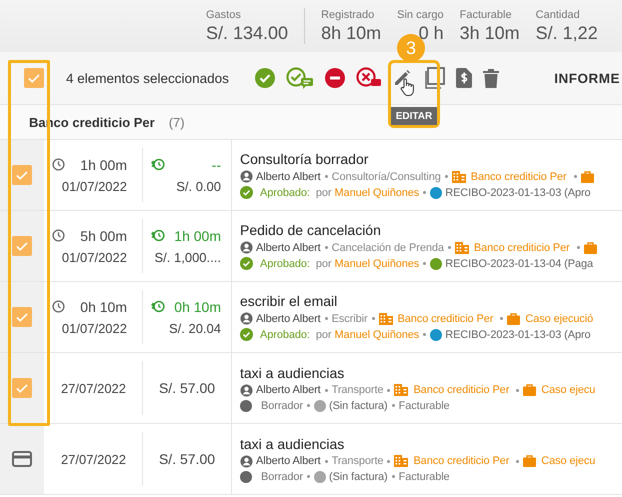 The image size is (622, 497). Describe the element at coordinates (264, 78) in the screenshot. I see `approve-icon` at that location.